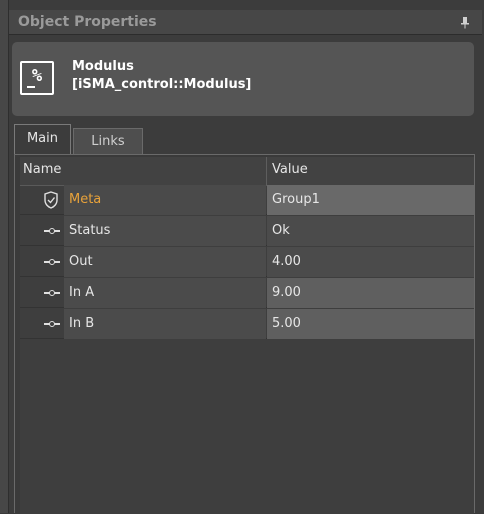 The width and height of the screenshot is (484, 514). I want to click on table-row-in-a: In A 9.00, so click(247, 293).